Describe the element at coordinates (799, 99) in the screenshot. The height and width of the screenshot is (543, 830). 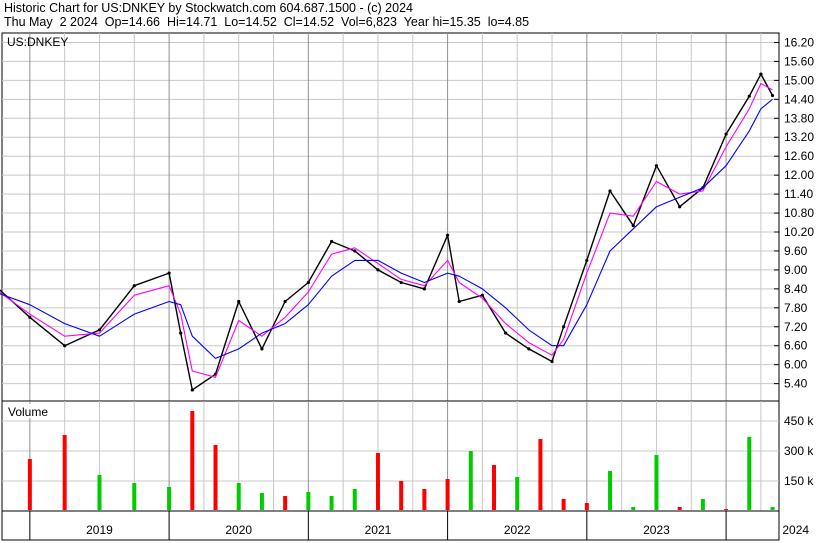
I see `price-tick-label: 14.40` at that location.